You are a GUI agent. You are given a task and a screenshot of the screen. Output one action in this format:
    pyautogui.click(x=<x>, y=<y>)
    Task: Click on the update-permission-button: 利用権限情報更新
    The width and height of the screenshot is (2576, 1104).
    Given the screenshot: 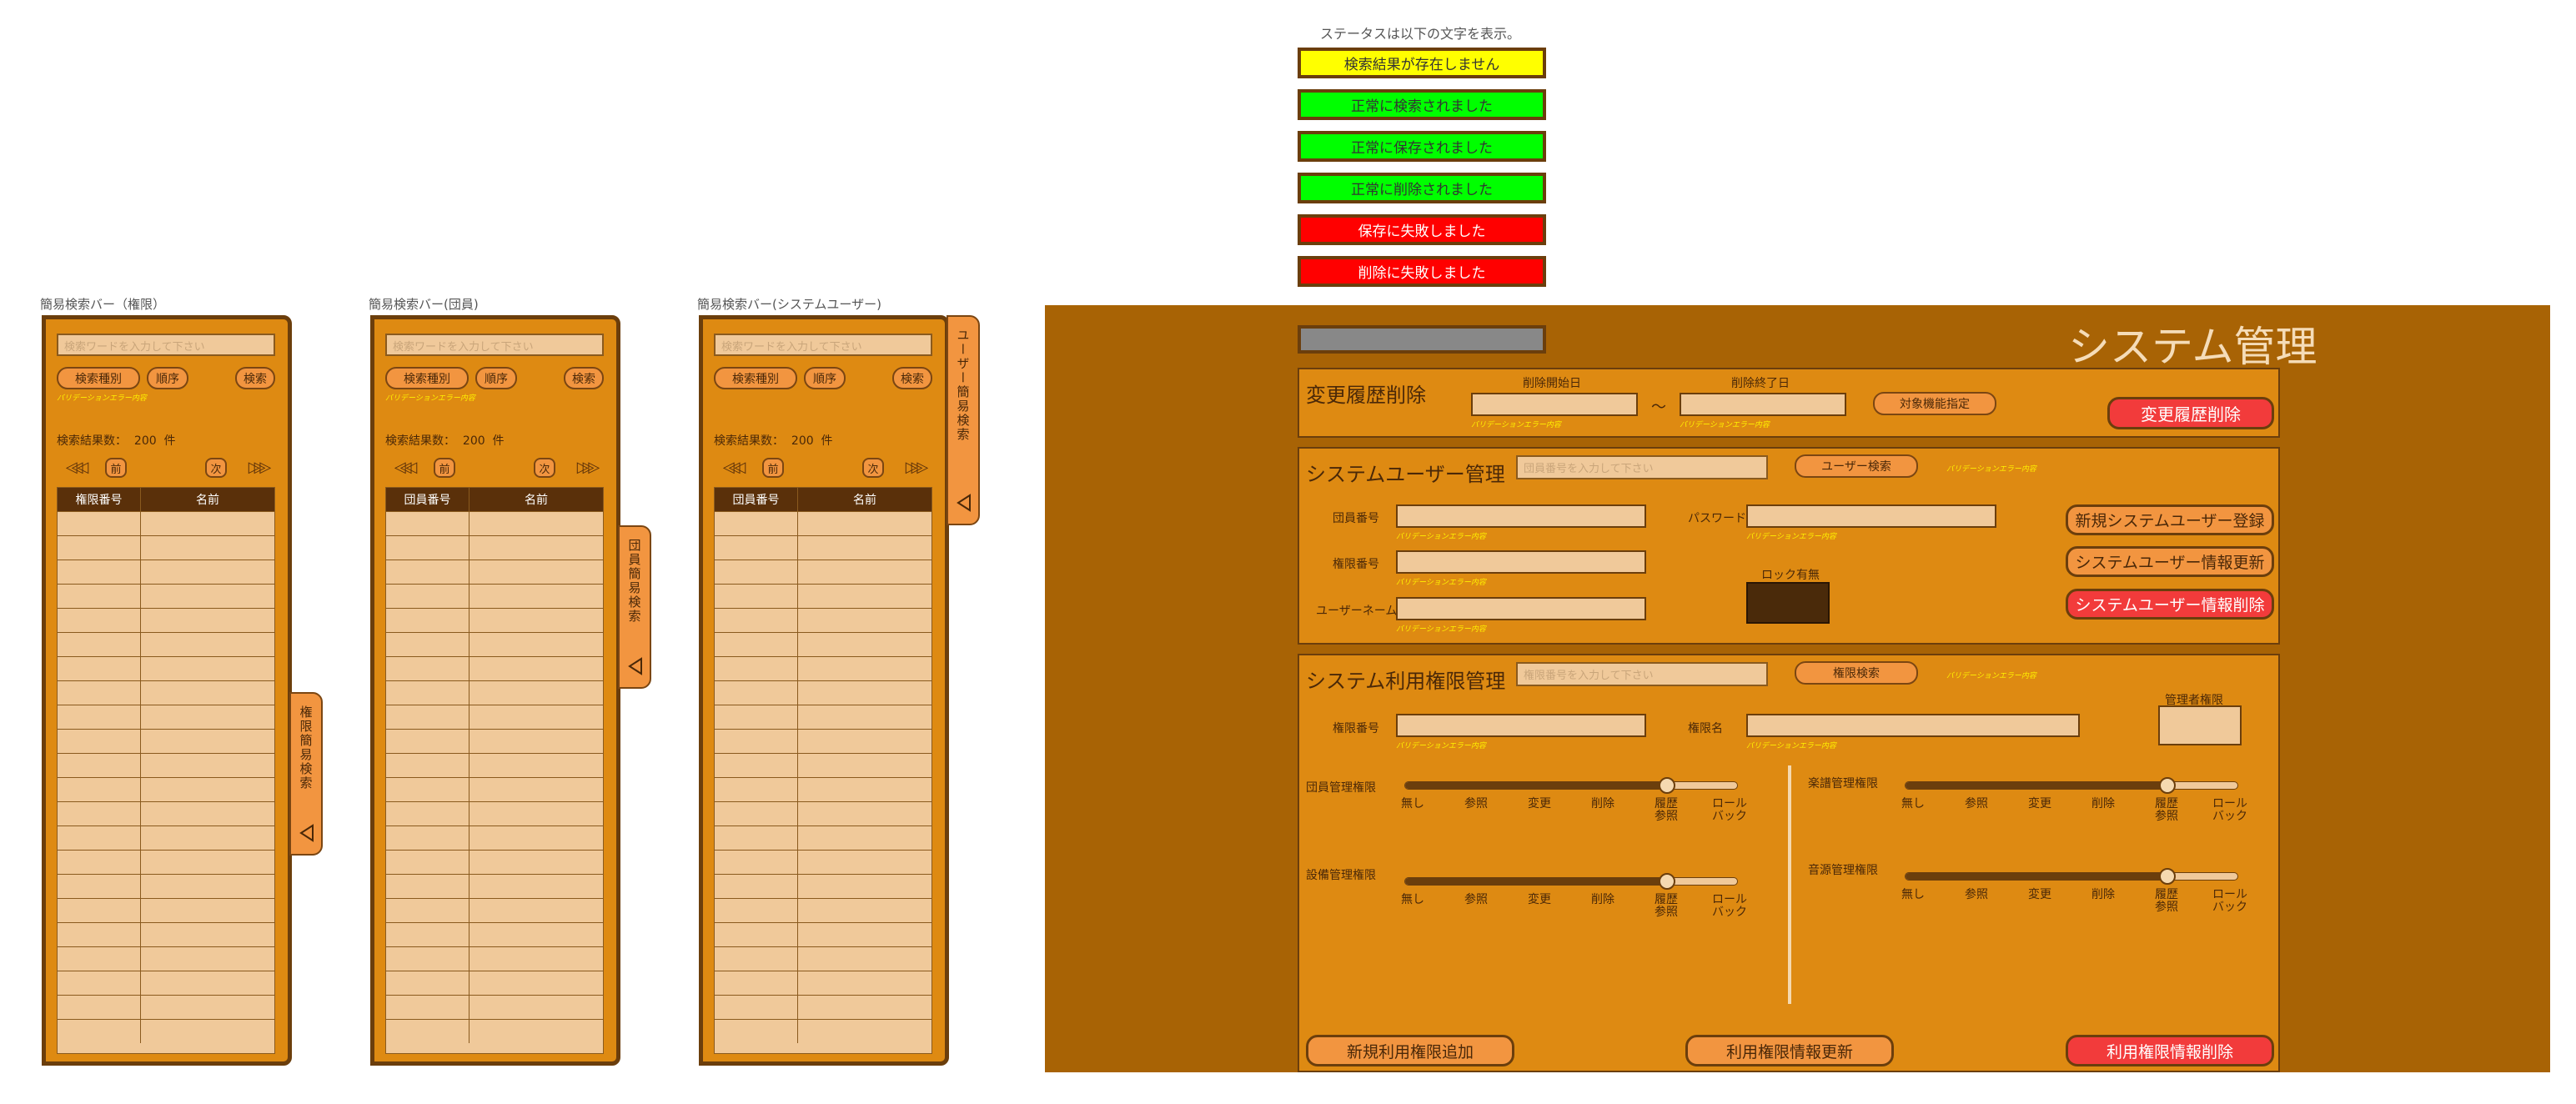 What is the action you would take?
    pyautogui.click(x=1789, y=1050)
    